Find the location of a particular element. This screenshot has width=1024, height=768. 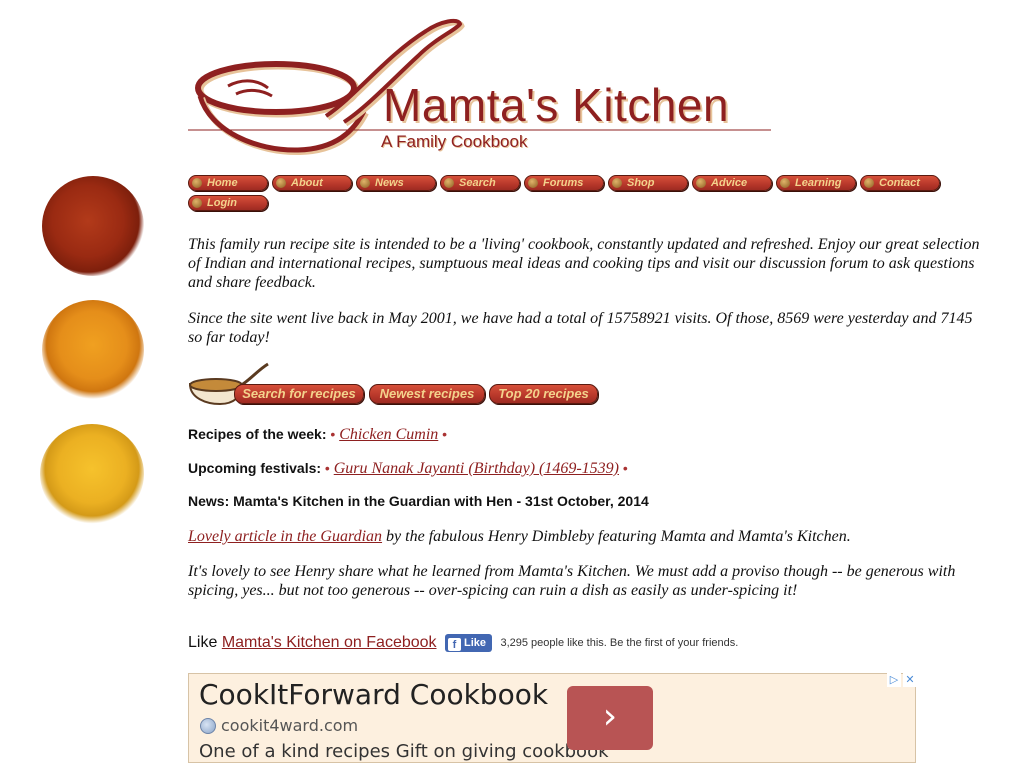

nav-label: Advice is located at coordinates (729, 183).